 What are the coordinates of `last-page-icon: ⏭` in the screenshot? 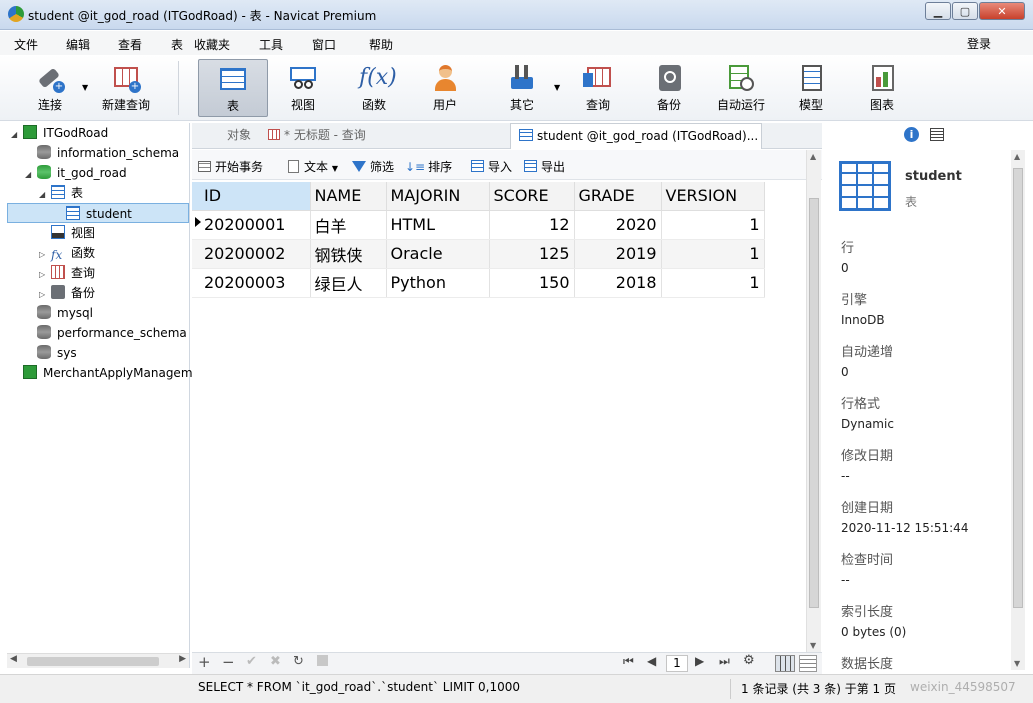 It's located at (724, 661).